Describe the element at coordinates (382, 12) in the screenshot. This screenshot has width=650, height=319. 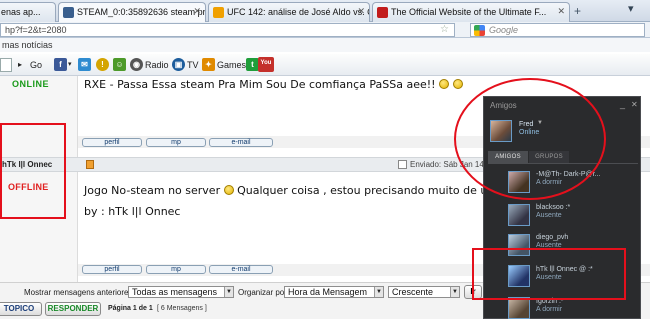
I see `ufc-favicon-icon` at that location.